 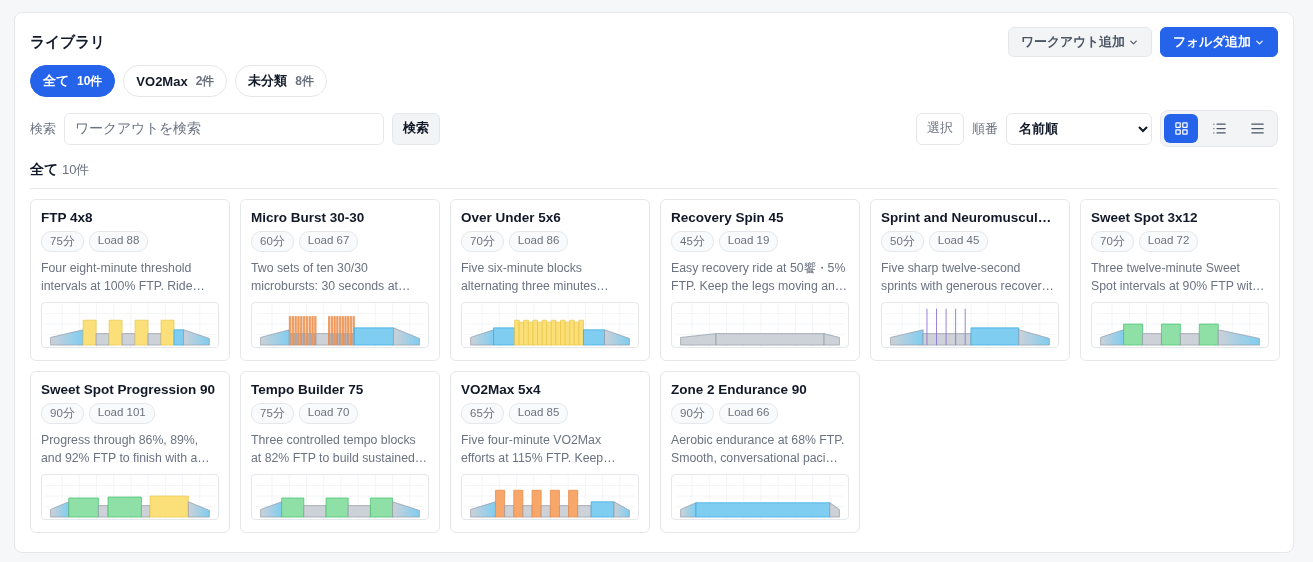 I want to click on select-button: 選択, so click(x=940, y=128).